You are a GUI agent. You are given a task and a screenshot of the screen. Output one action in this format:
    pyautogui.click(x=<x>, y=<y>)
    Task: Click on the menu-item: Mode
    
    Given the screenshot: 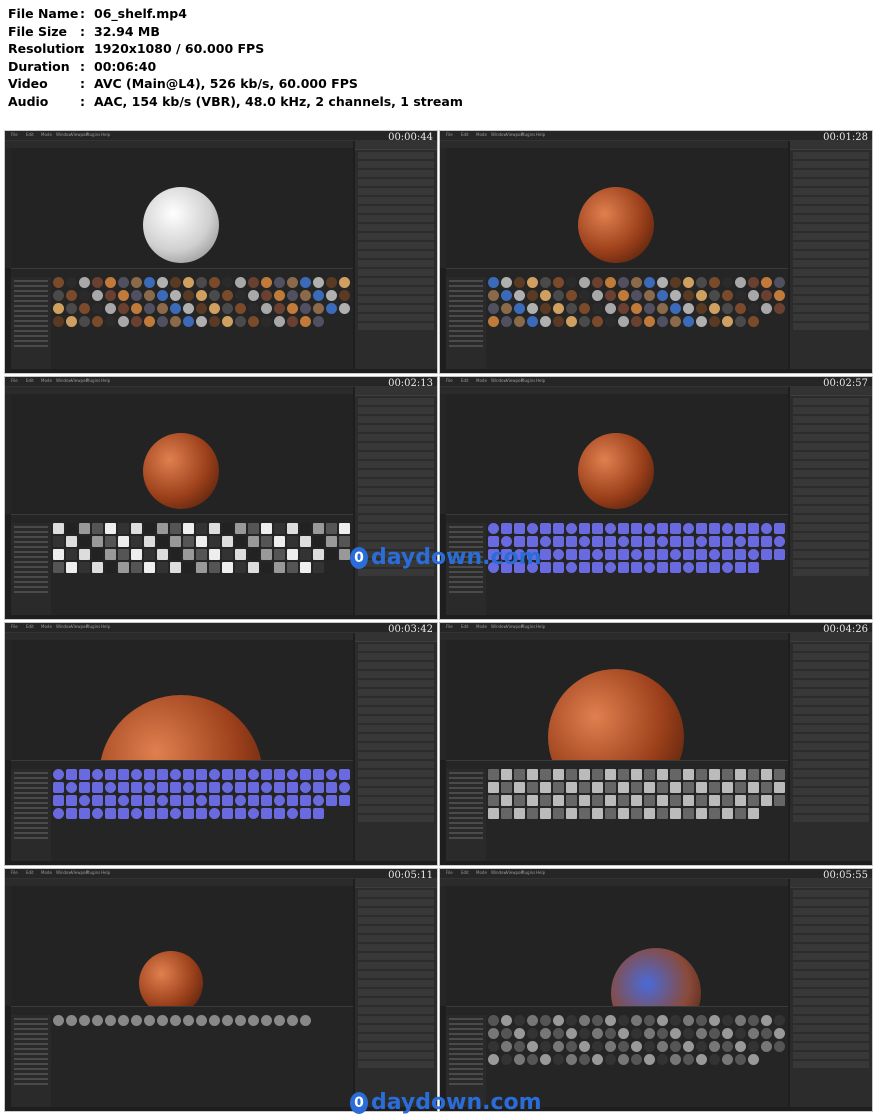 What is the action you would take?
    pyautogui.click(x=481, y=872)
    